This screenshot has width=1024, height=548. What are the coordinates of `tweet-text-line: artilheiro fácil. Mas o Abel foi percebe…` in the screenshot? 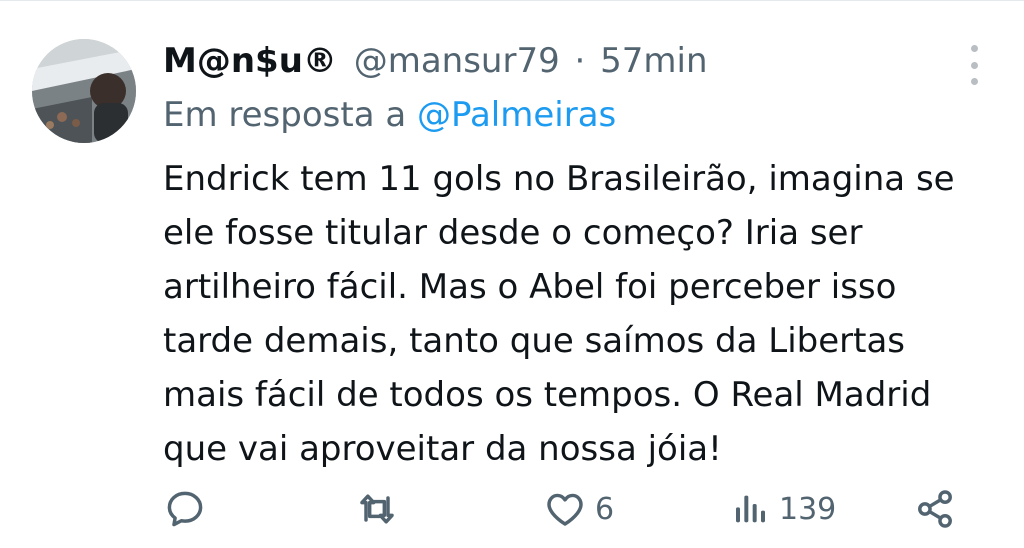 It's located at (530, 287).